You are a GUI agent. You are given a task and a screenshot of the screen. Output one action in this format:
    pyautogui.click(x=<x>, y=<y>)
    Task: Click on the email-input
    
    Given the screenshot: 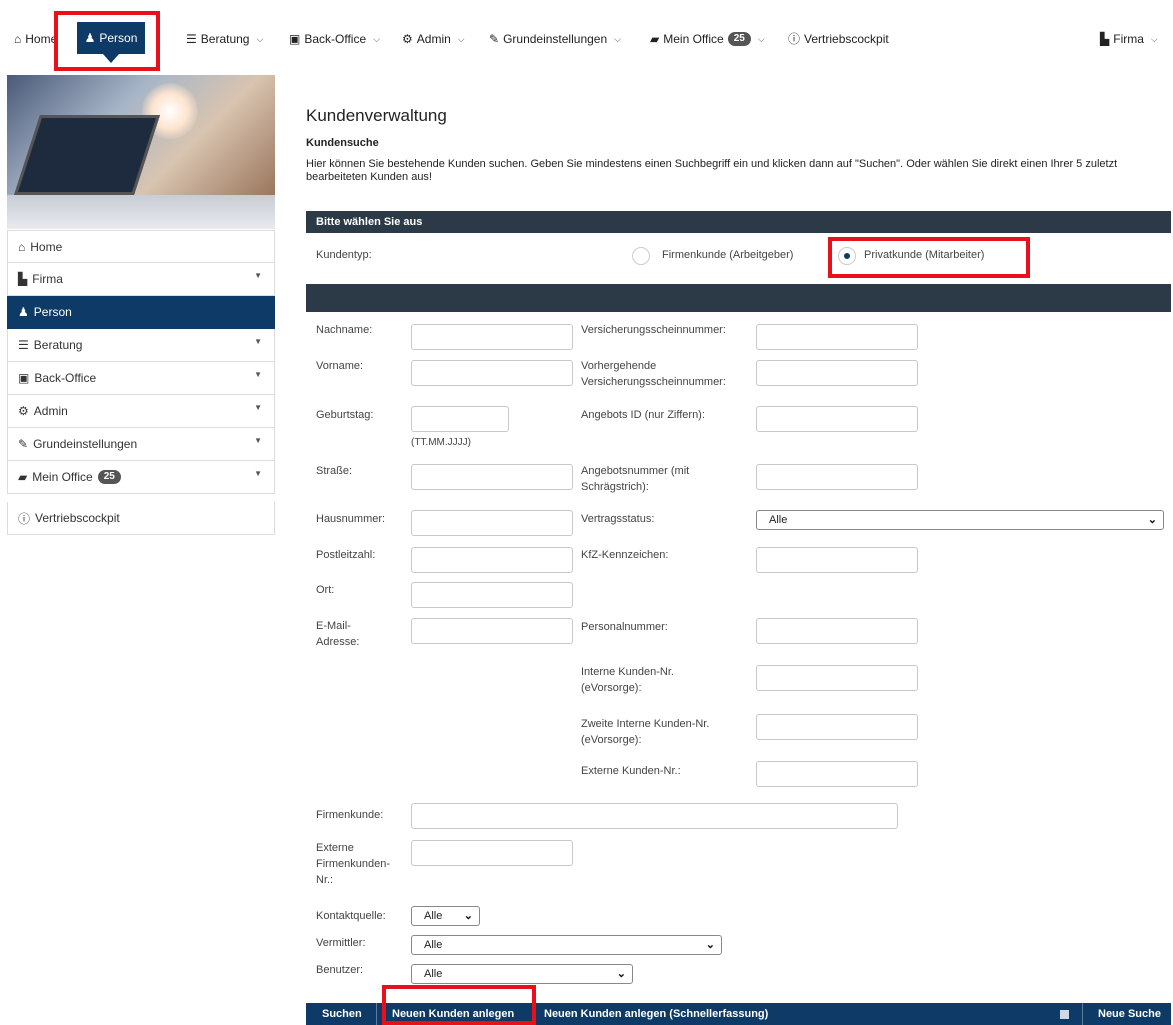 What is the action you would take?
    pyautogui.click(x=492, y=631)
    